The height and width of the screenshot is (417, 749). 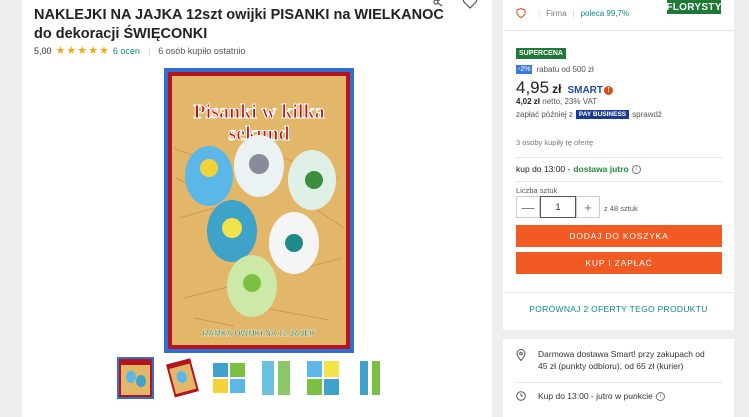 I want to click on heart-icon, so click(x=470, y=5).